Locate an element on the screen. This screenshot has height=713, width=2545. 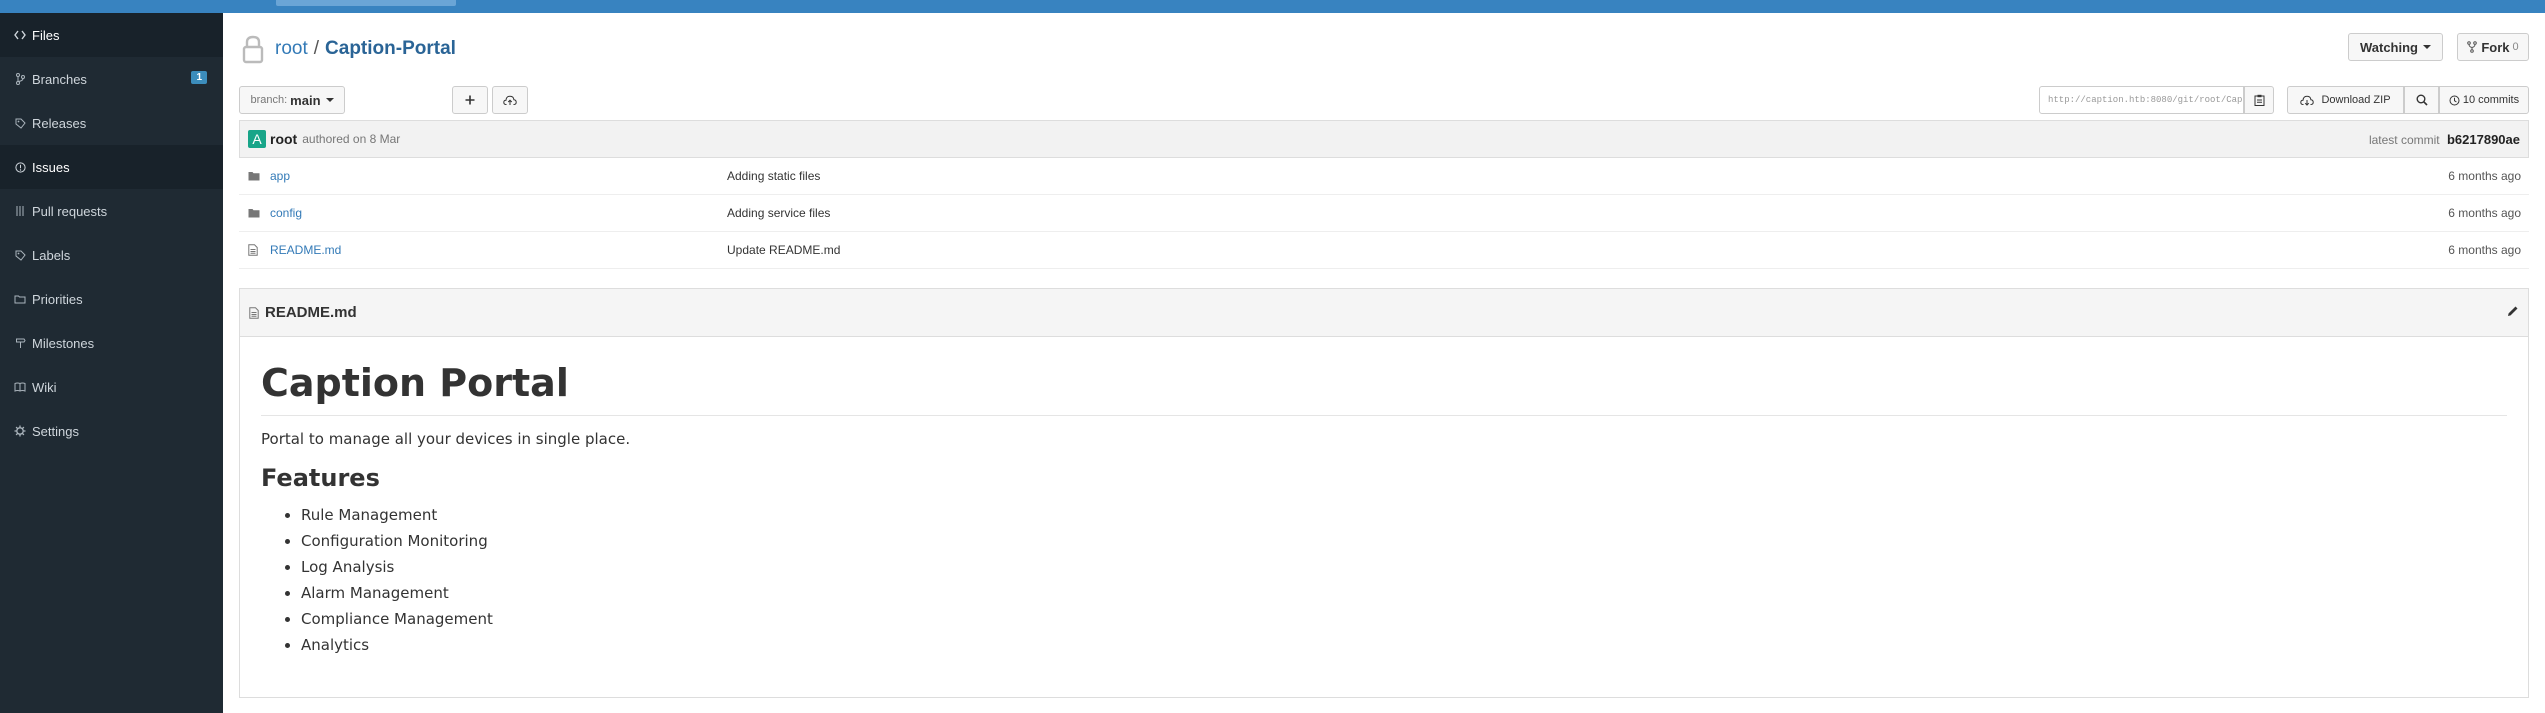
sidebar-item-label: Files is located at coordinates (46, 35).